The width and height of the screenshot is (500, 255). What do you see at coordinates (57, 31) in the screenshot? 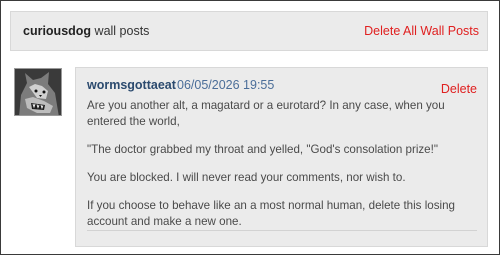
I see `wall-owner-username: curiousdog` at bounding box center [57, 31].